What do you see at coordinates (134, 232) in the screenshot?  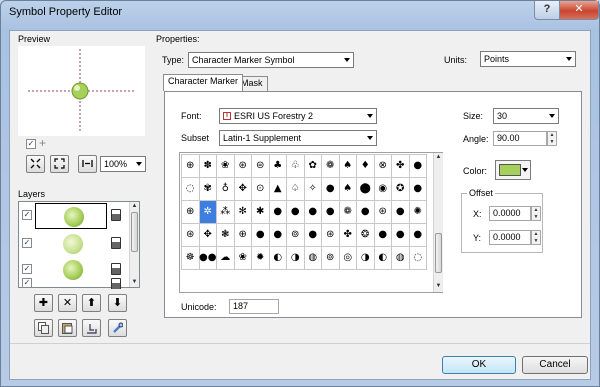 I see `scroll-thumb` at bounding box center [134, 232].